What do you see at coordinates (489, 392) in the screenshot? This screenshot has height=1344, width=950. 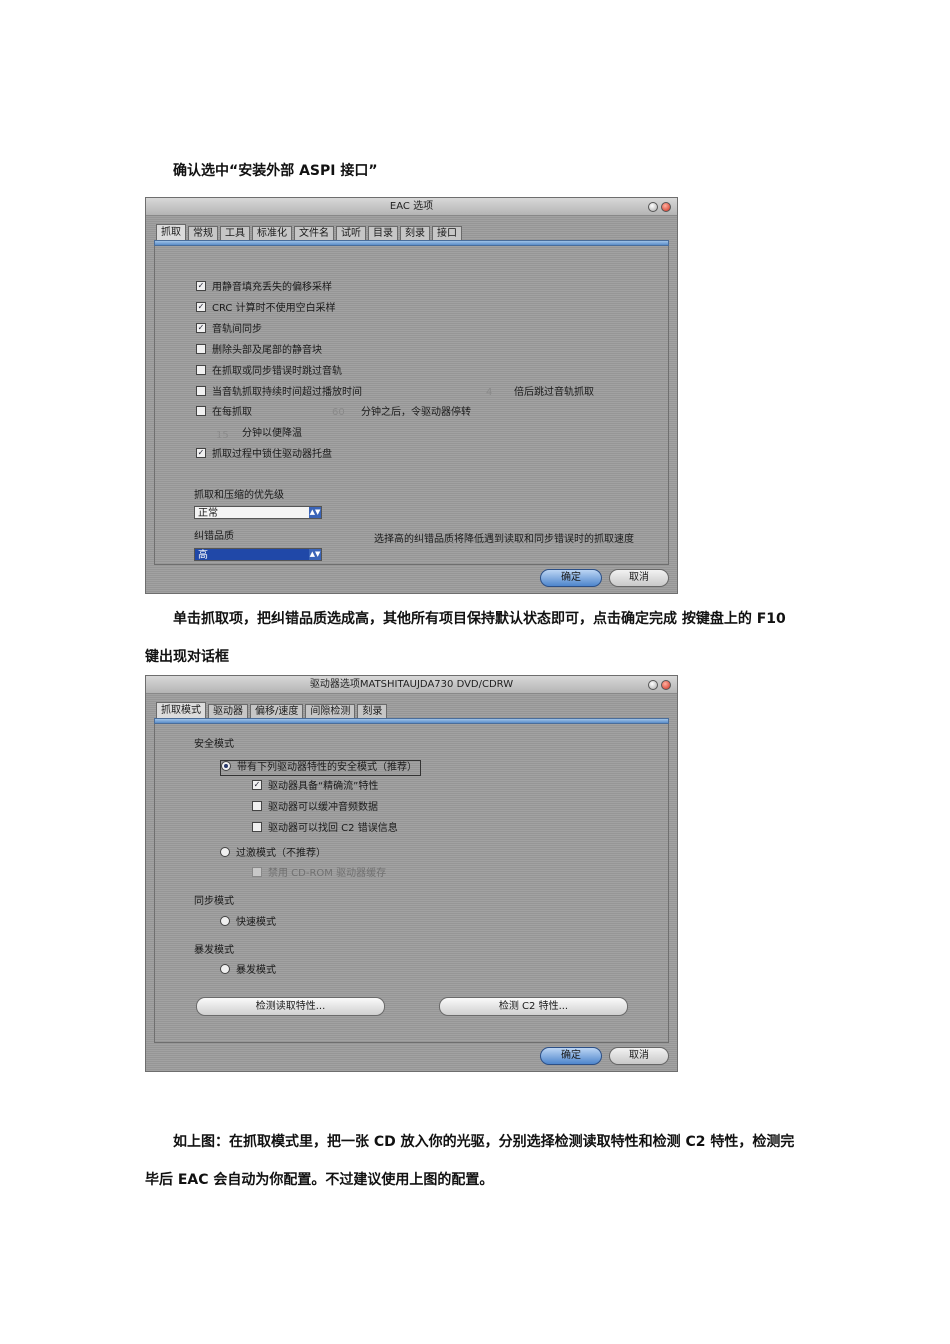 I see `skip-multiplier-value: 4` at bounding box center [489, 392].